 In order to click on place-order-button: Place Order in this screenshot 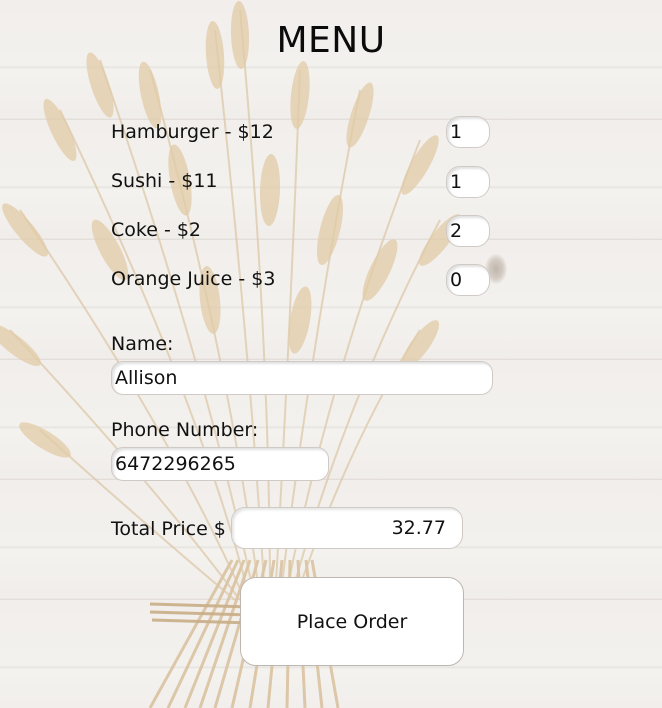, I will do `click(352, 621)`.